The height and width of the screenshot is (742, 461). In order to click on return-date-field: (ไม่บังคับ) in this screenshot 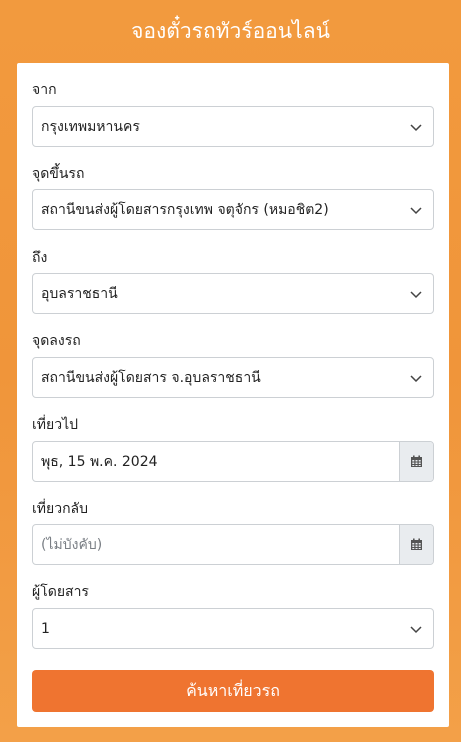, I will do `click(233, 544)`.